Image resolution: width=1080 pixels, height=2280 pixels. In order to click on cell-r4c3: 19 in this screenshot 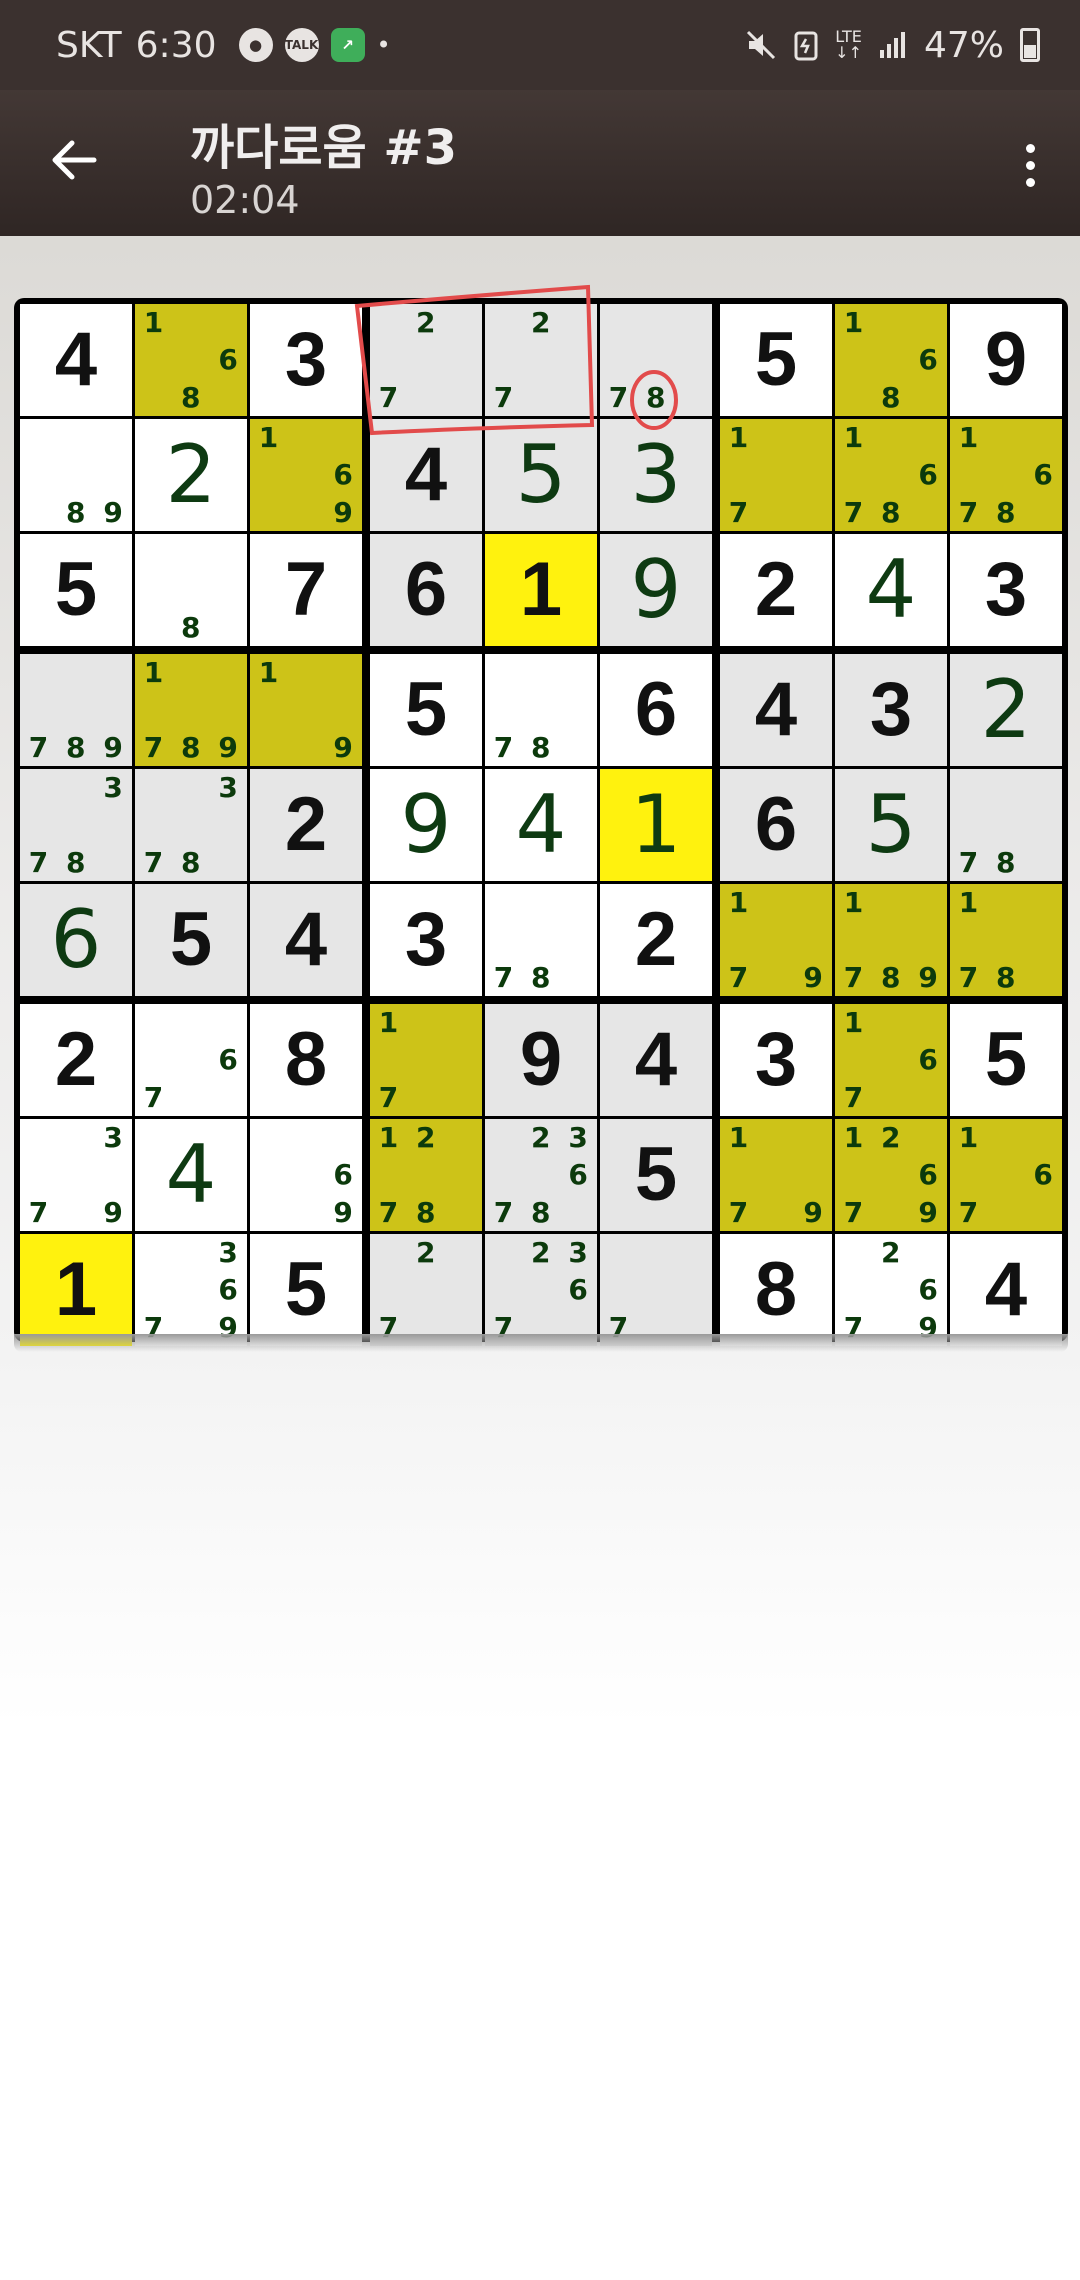, I will do `click(306, 710)`.